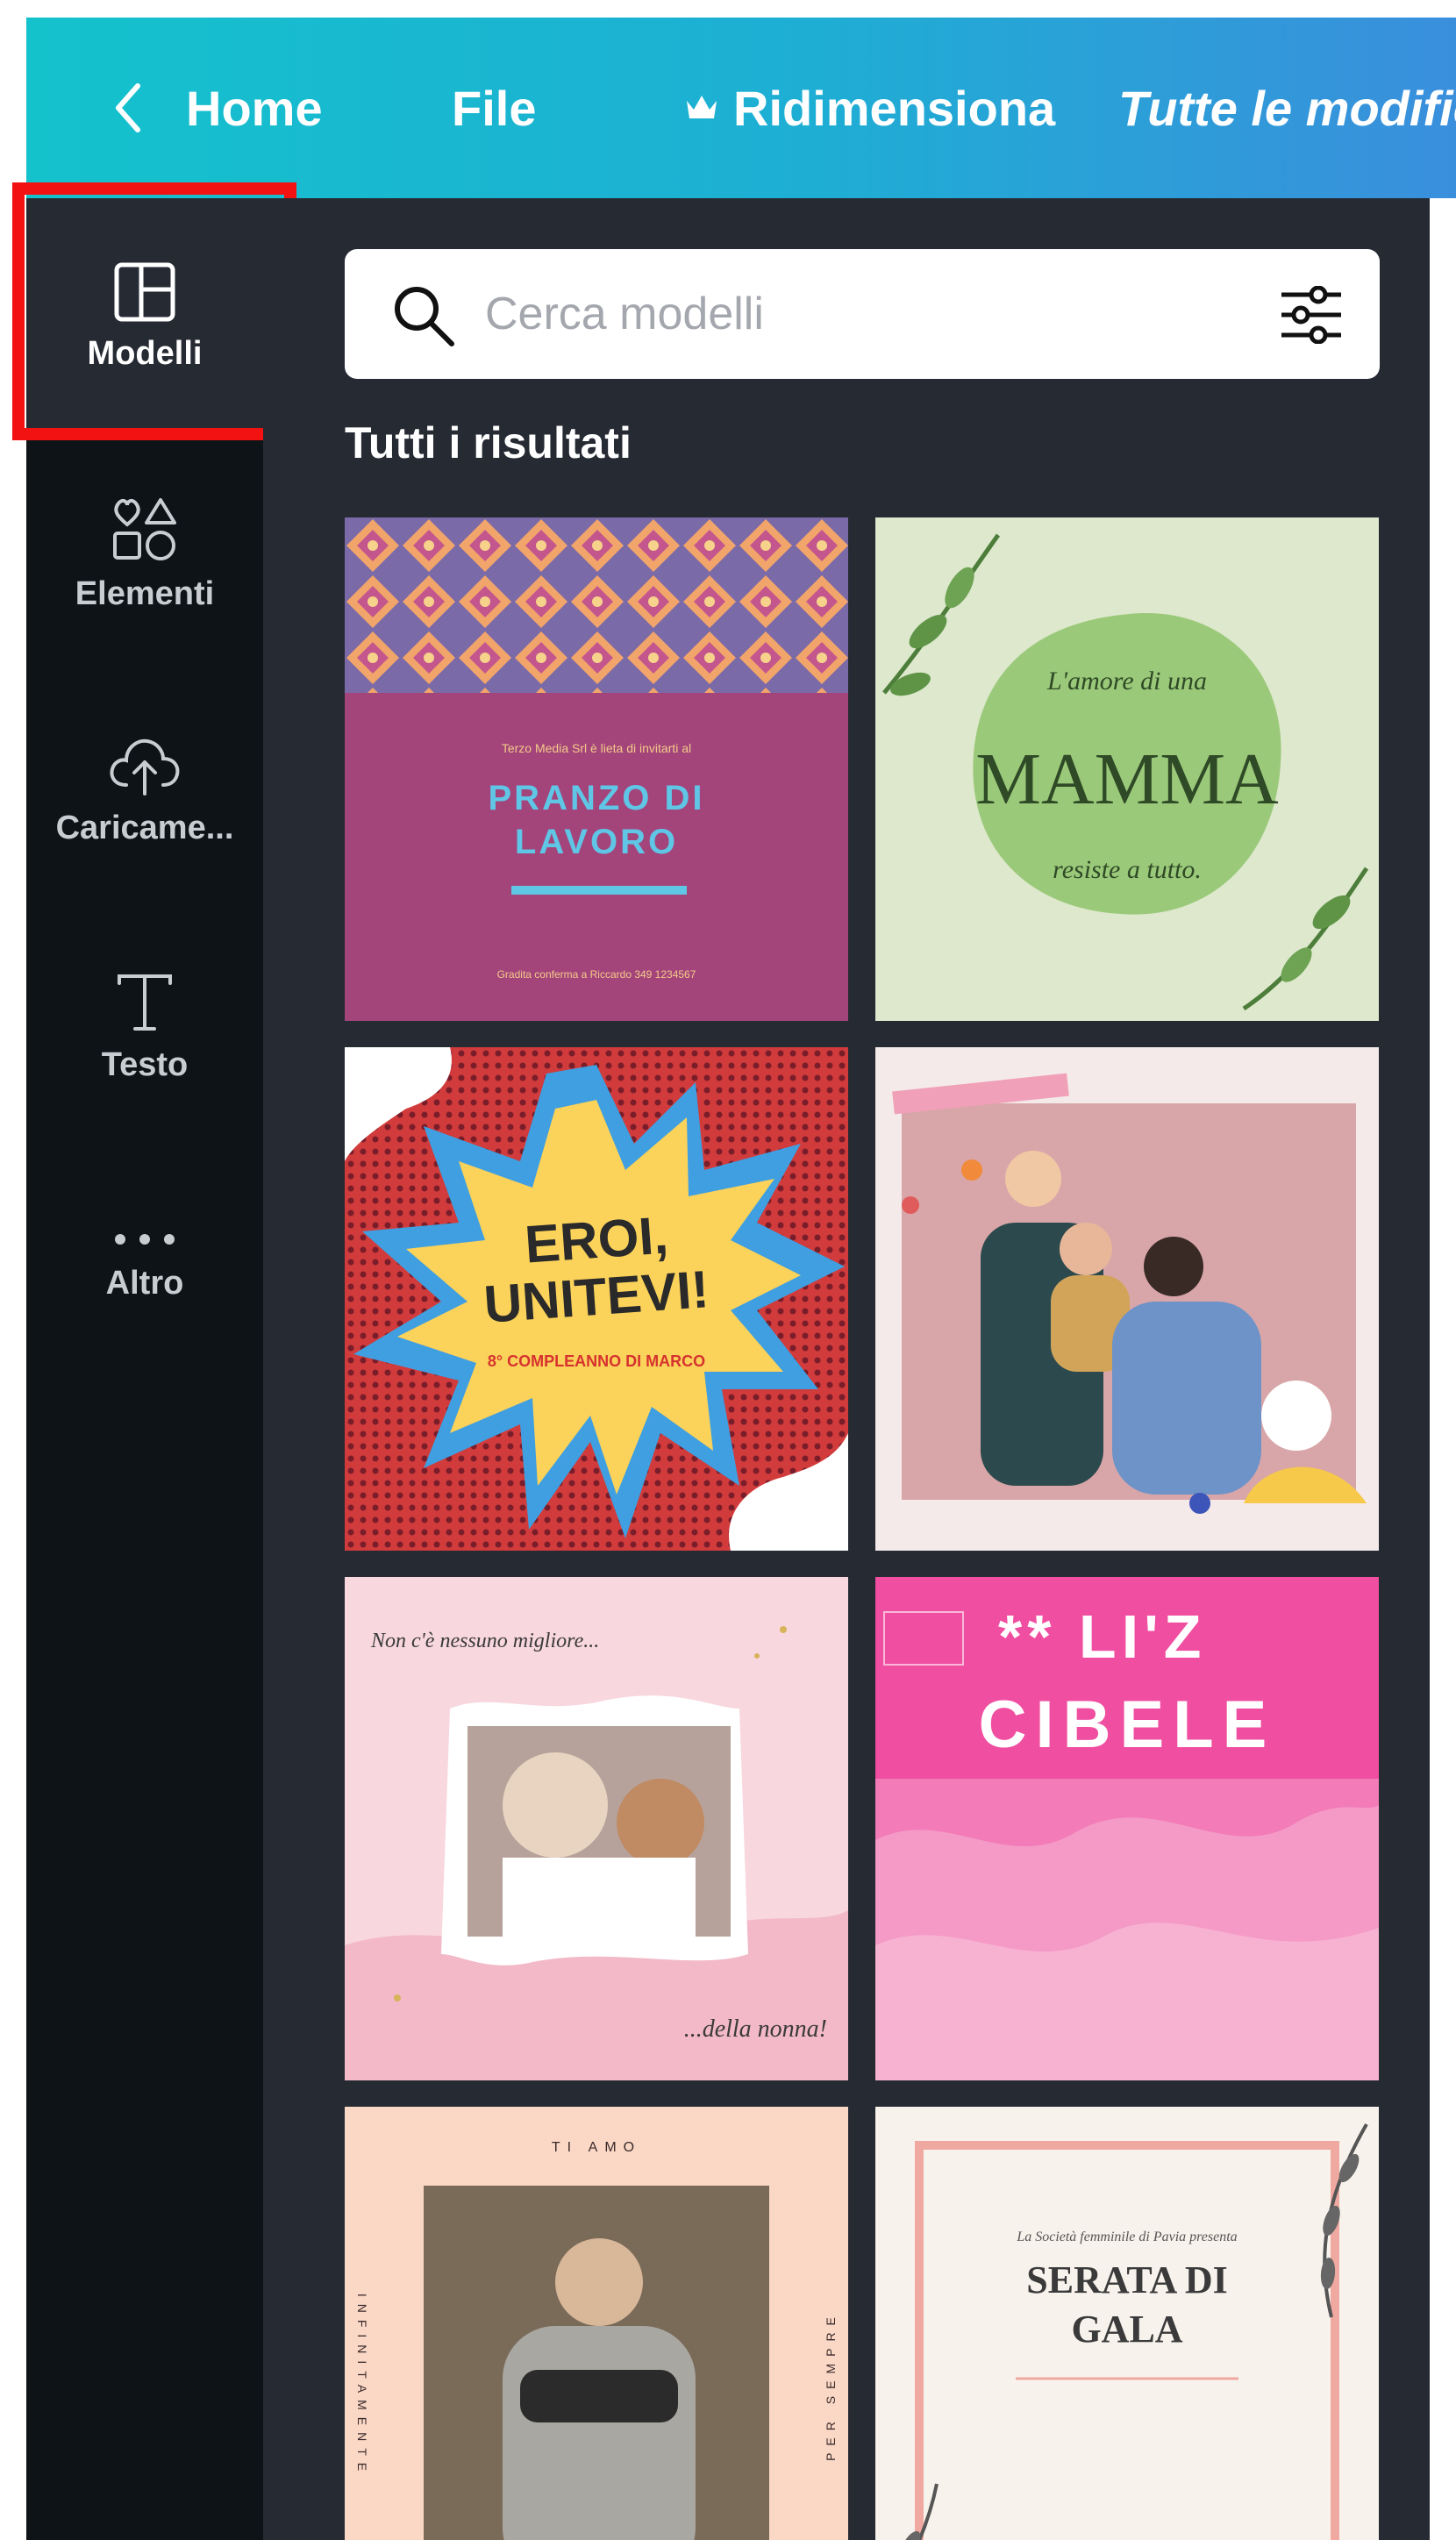  What do you see at coordinates (755, 2029) in the screenshot?
I see `template-text: ...della nonna!` at bounding box center [755, 2029].